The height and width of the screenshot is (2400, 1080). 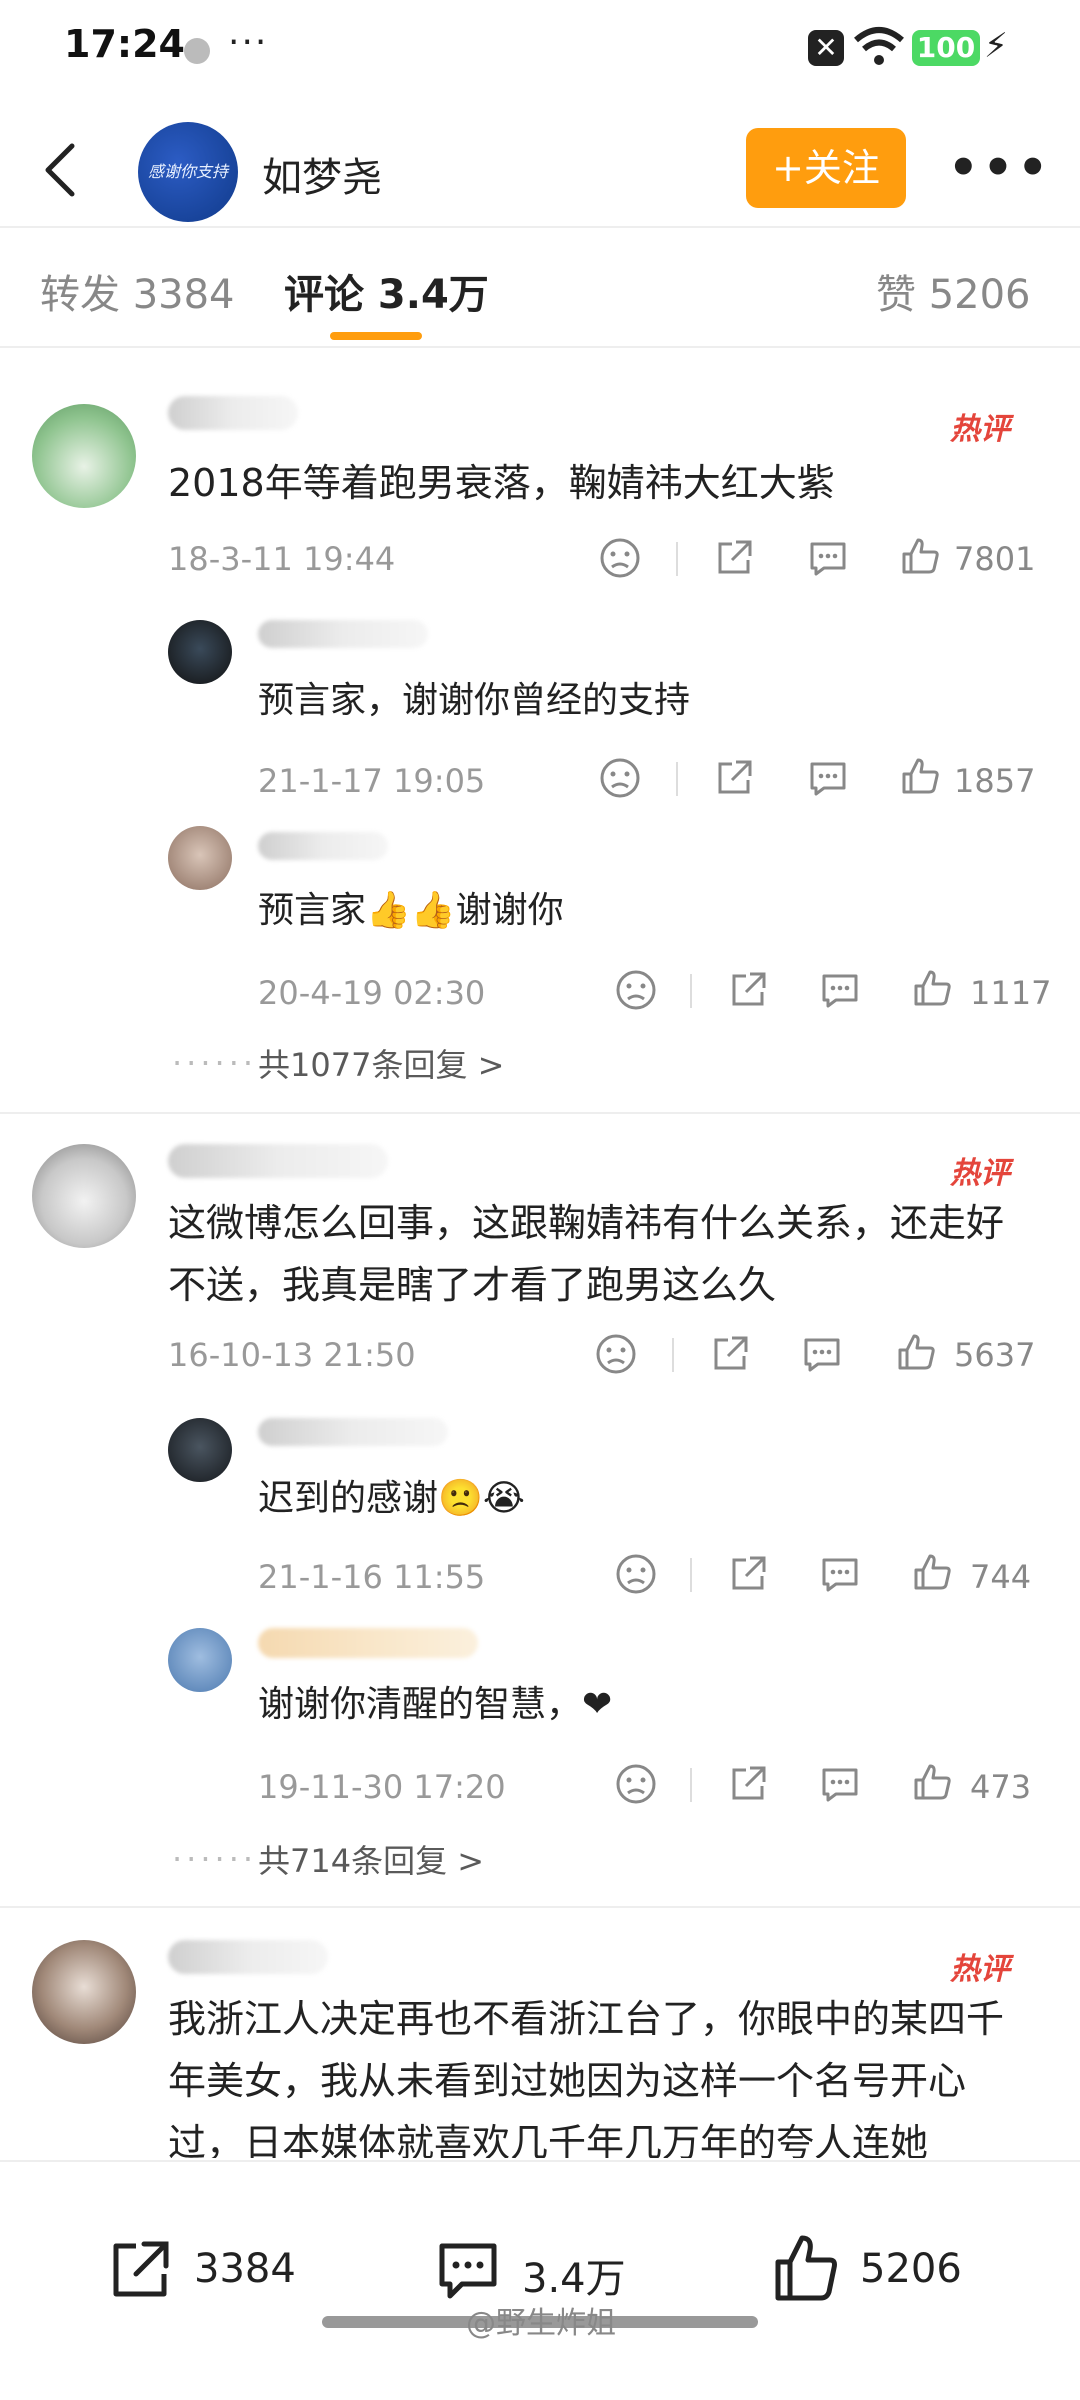 I want to click on status-time: 17:24, so click(x=124, y=44).